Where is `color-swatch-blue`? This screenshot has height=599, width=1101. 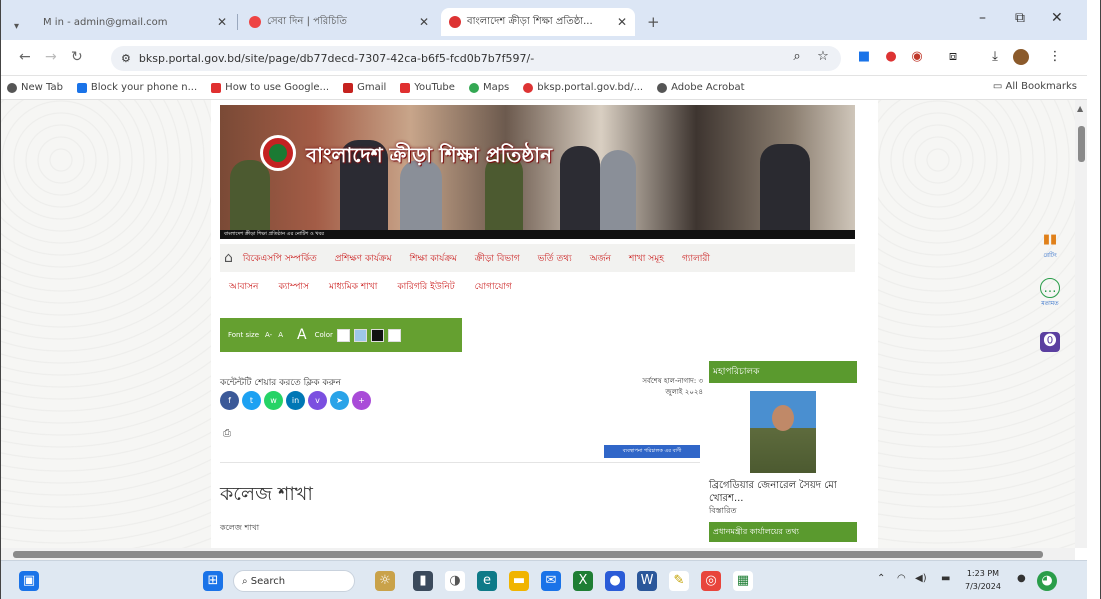 color-swatch-blue is located at coordinates (360, 335).